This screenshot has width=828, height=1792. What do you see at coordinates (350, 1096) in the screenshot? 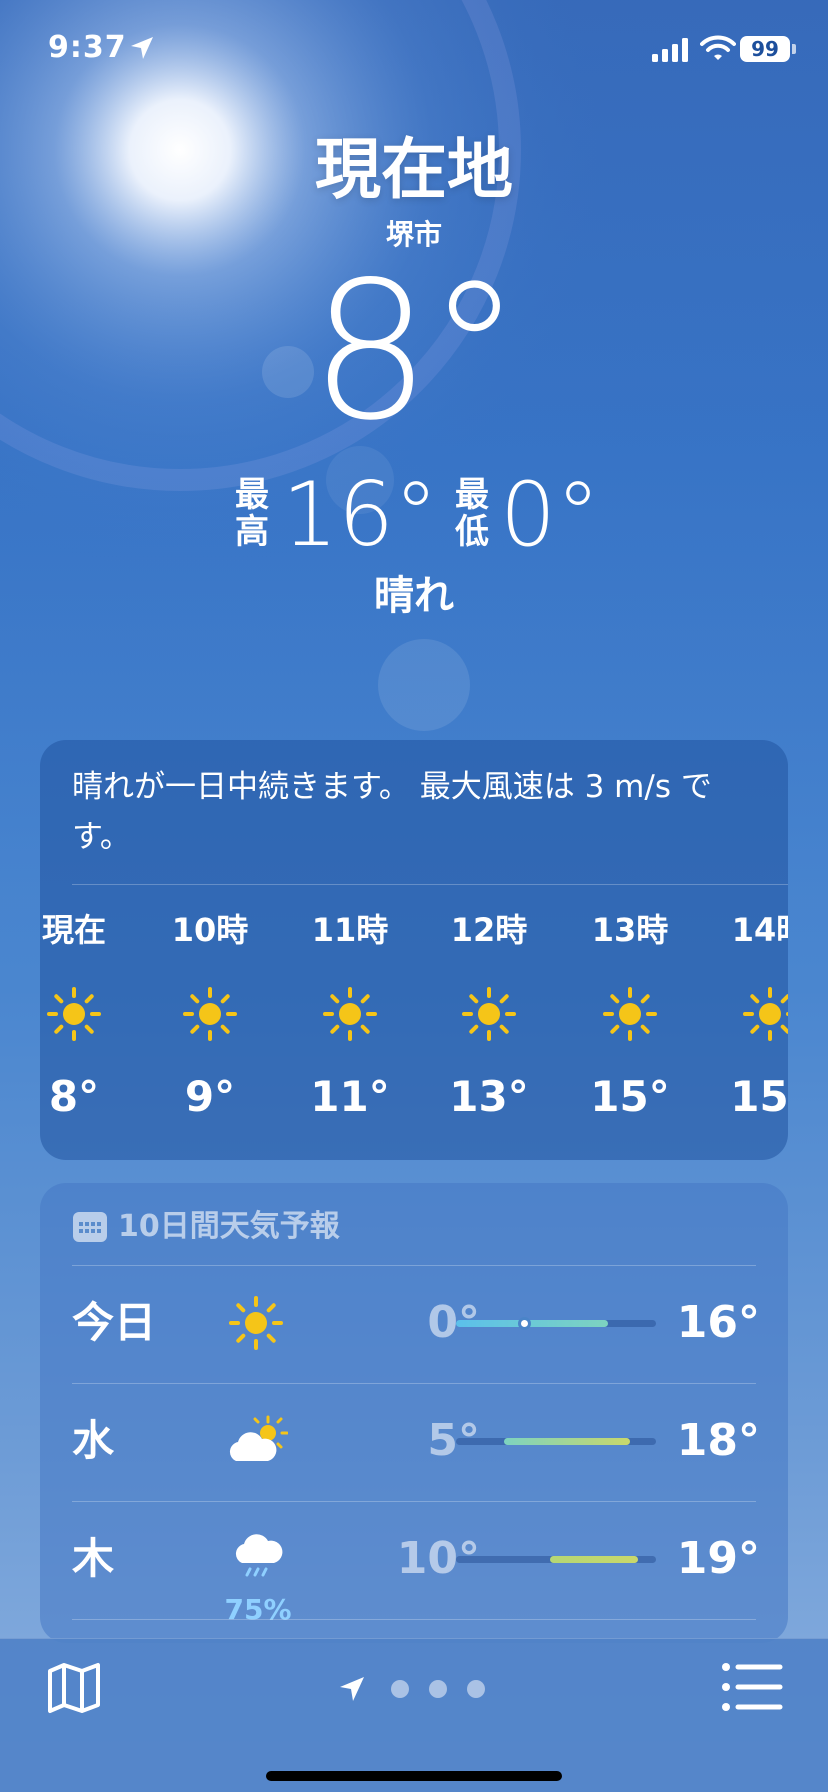
I see `hour-temp: 11°` at bounding box center [350, 1096].